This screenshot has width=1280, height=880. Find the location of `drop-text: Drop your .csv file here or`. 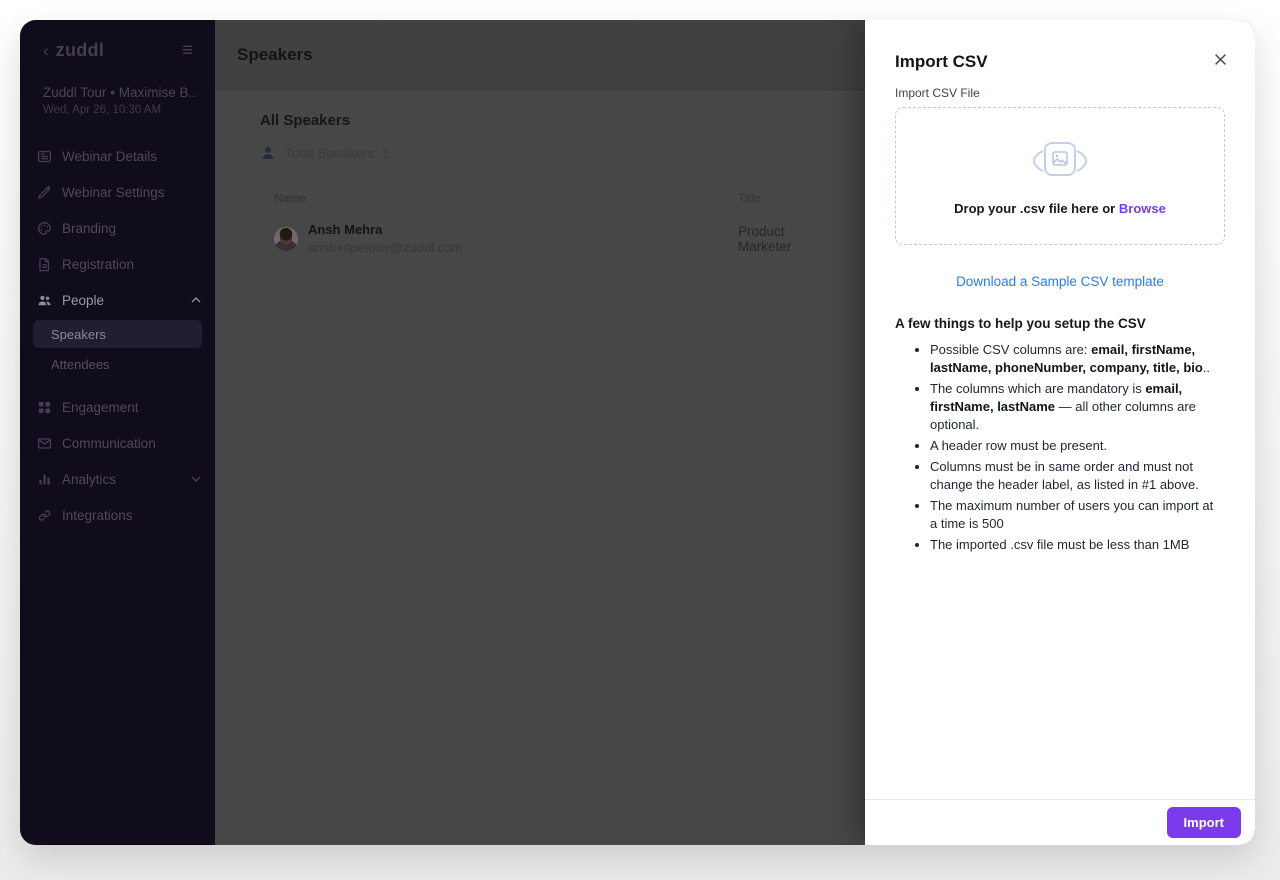

drop-text: Drop your .csv file here or is located at coordinates (1035, 208).